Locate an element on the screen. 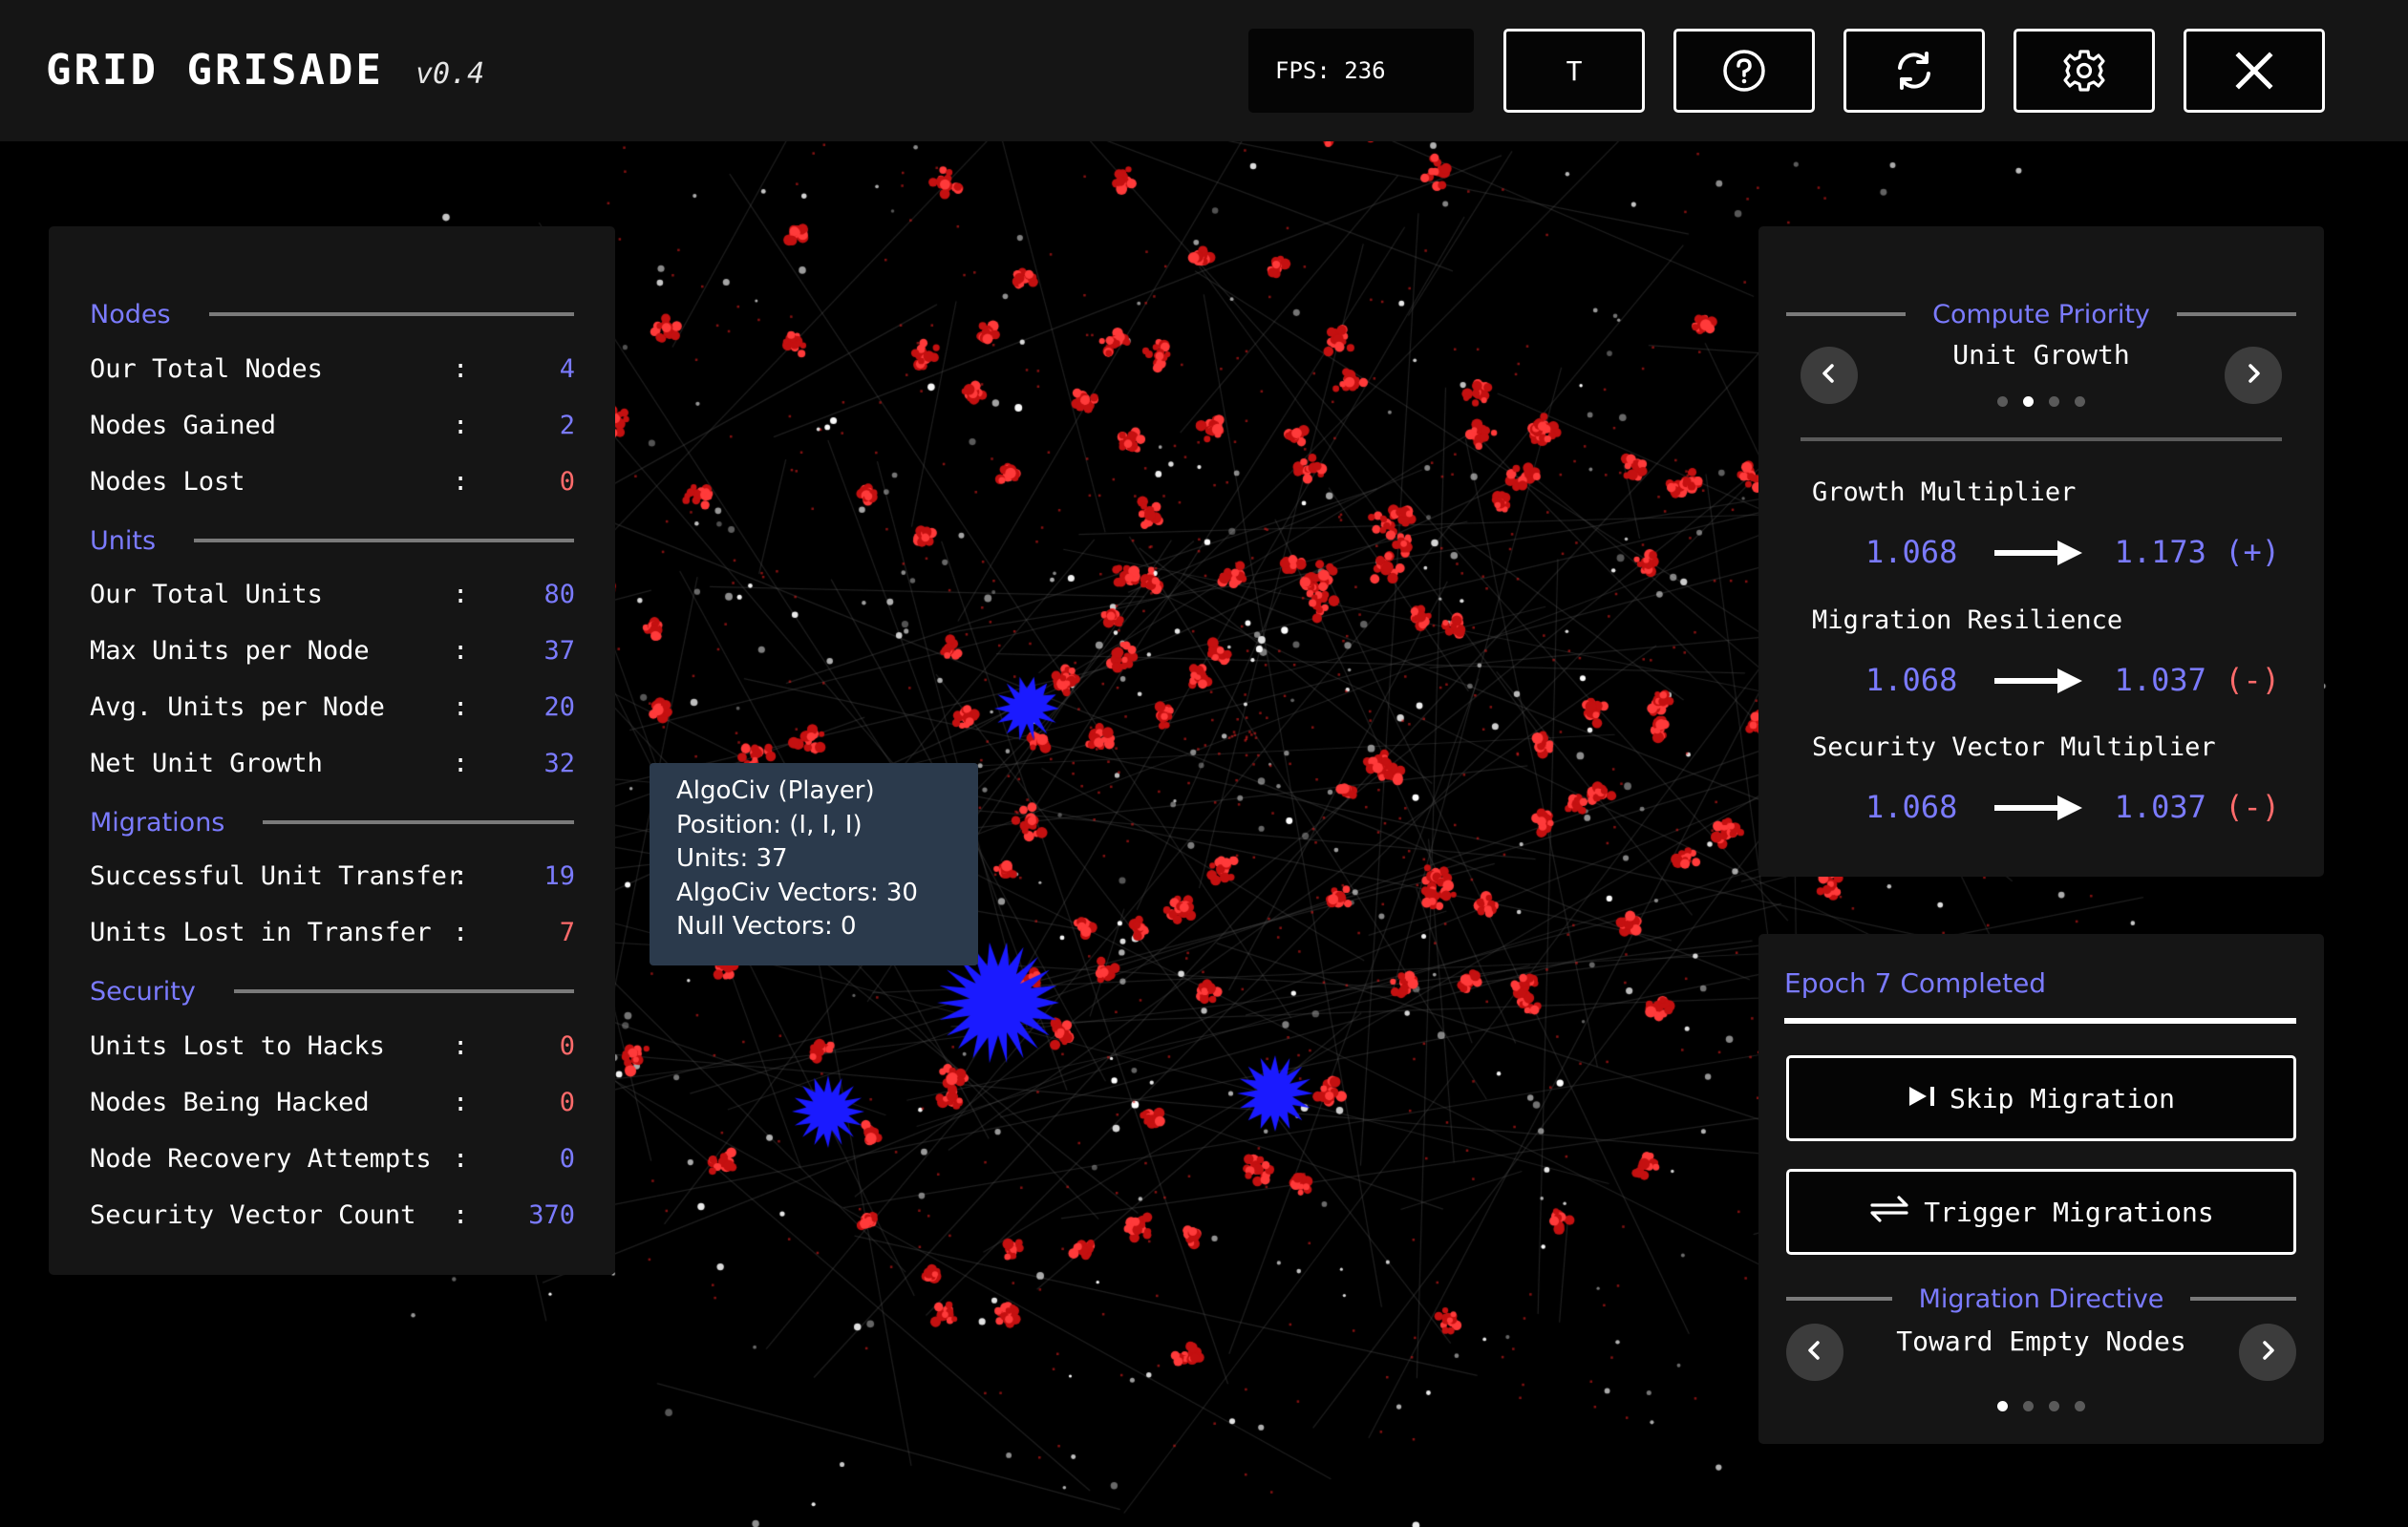 The image size is (2408, 1527). directive-next-button is located at coordinates (2267, 1352).